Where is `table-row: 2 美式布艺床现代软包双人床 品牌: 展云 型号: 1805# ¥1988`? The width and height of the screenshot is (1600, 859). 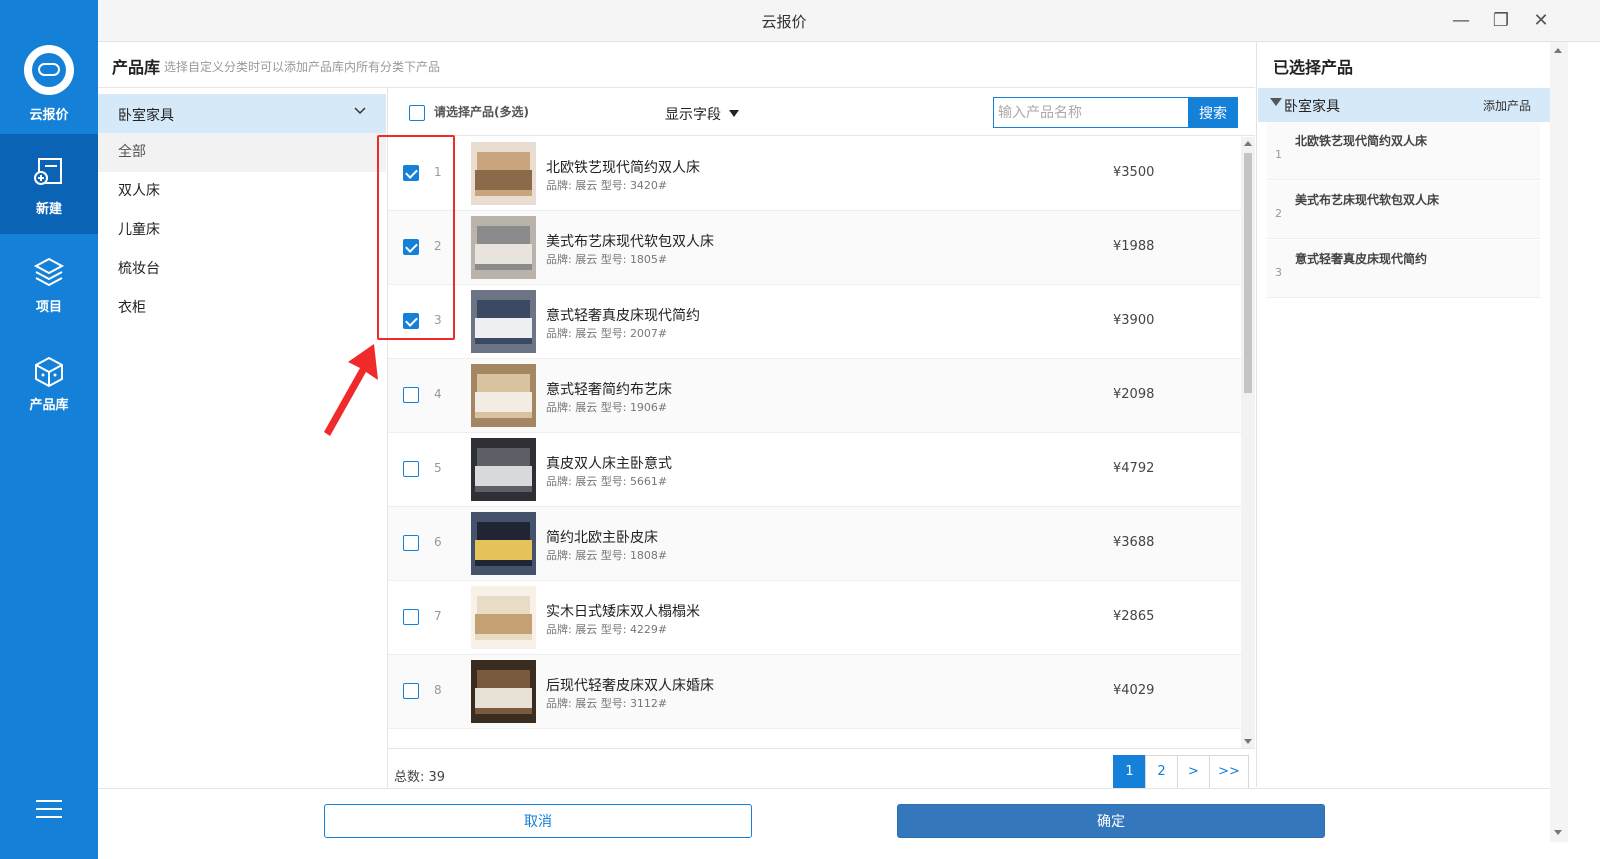 table-row: 2 美式布艺床现代软包双人床 品牌: 展云 型号: 1805# ¥1988 is located at coordinates (814, 248).